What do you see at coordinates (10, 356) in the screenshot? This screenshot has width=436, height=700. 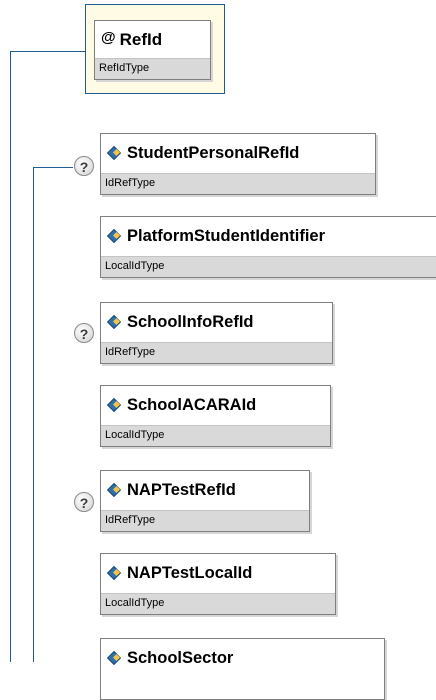 I see `main-connector-vertical` at bounding box center [10, 356].